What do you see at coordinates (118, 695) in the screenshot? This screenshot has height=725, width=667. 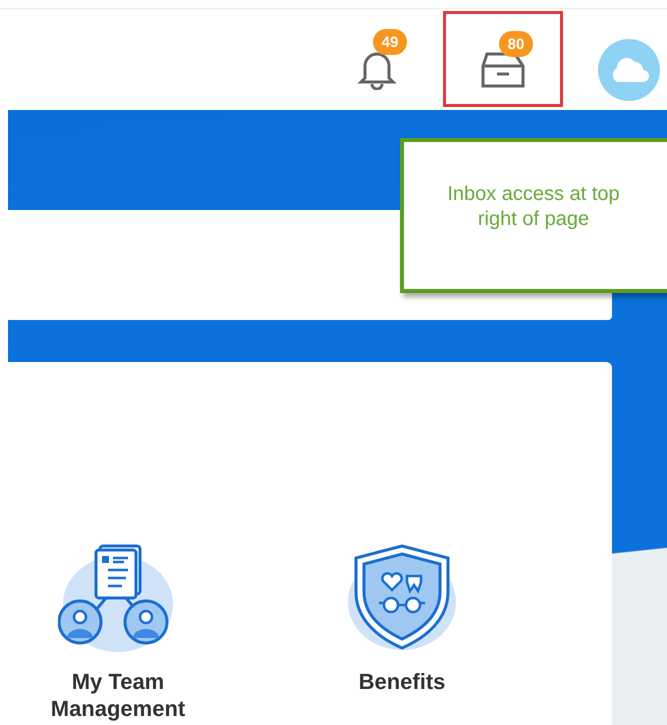 I see `app-label: My Team Management` at bounding box center [118, 695].